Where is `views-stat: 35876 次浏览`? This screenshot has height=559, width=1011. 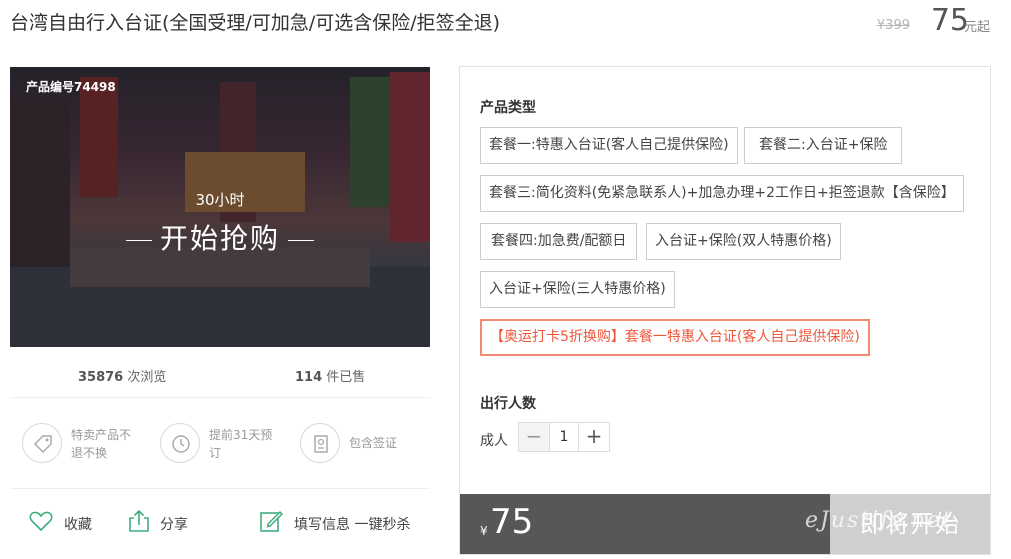
views-stat: 35876 次浏览 is located at coordinates (122, 375).